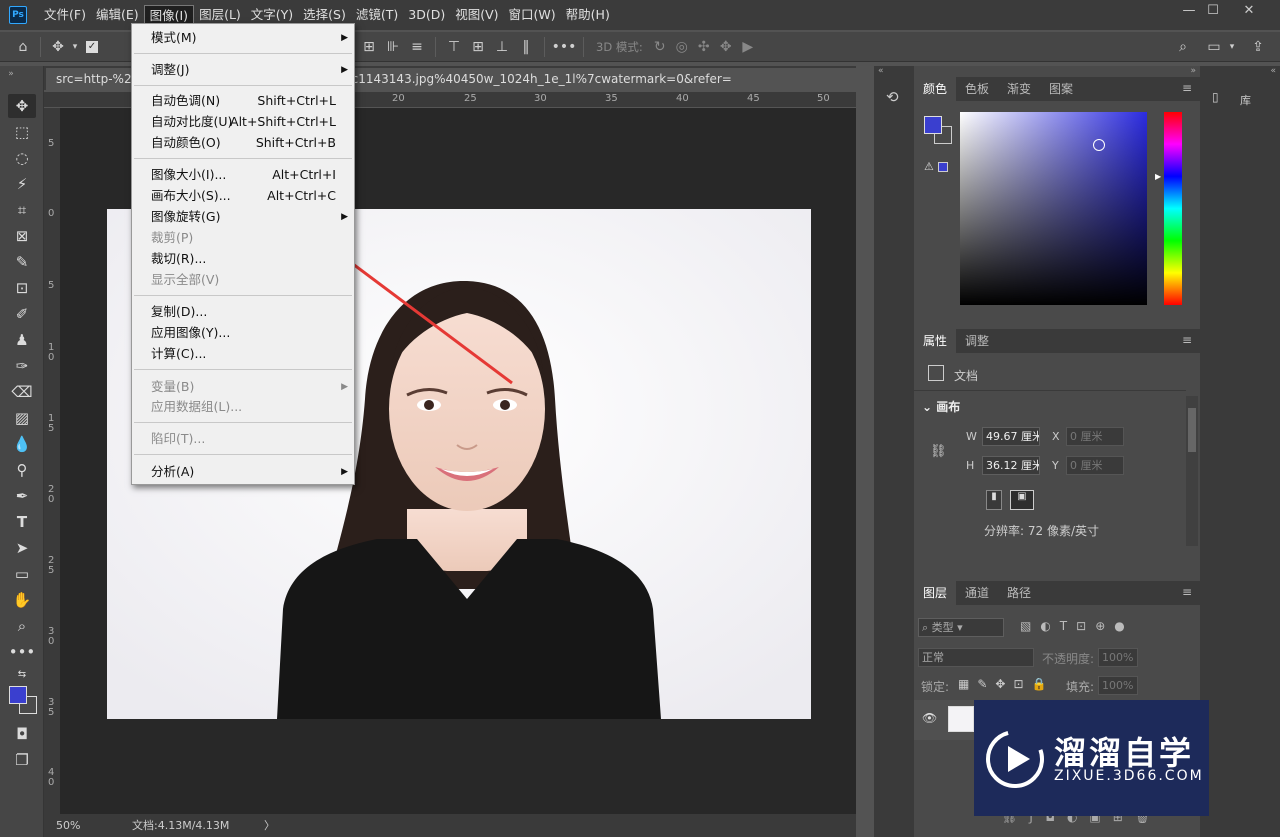 Image resolution: width=1280 pixels, height=837 pixels. I want to click on fg-color-chip, so click(933, 125).